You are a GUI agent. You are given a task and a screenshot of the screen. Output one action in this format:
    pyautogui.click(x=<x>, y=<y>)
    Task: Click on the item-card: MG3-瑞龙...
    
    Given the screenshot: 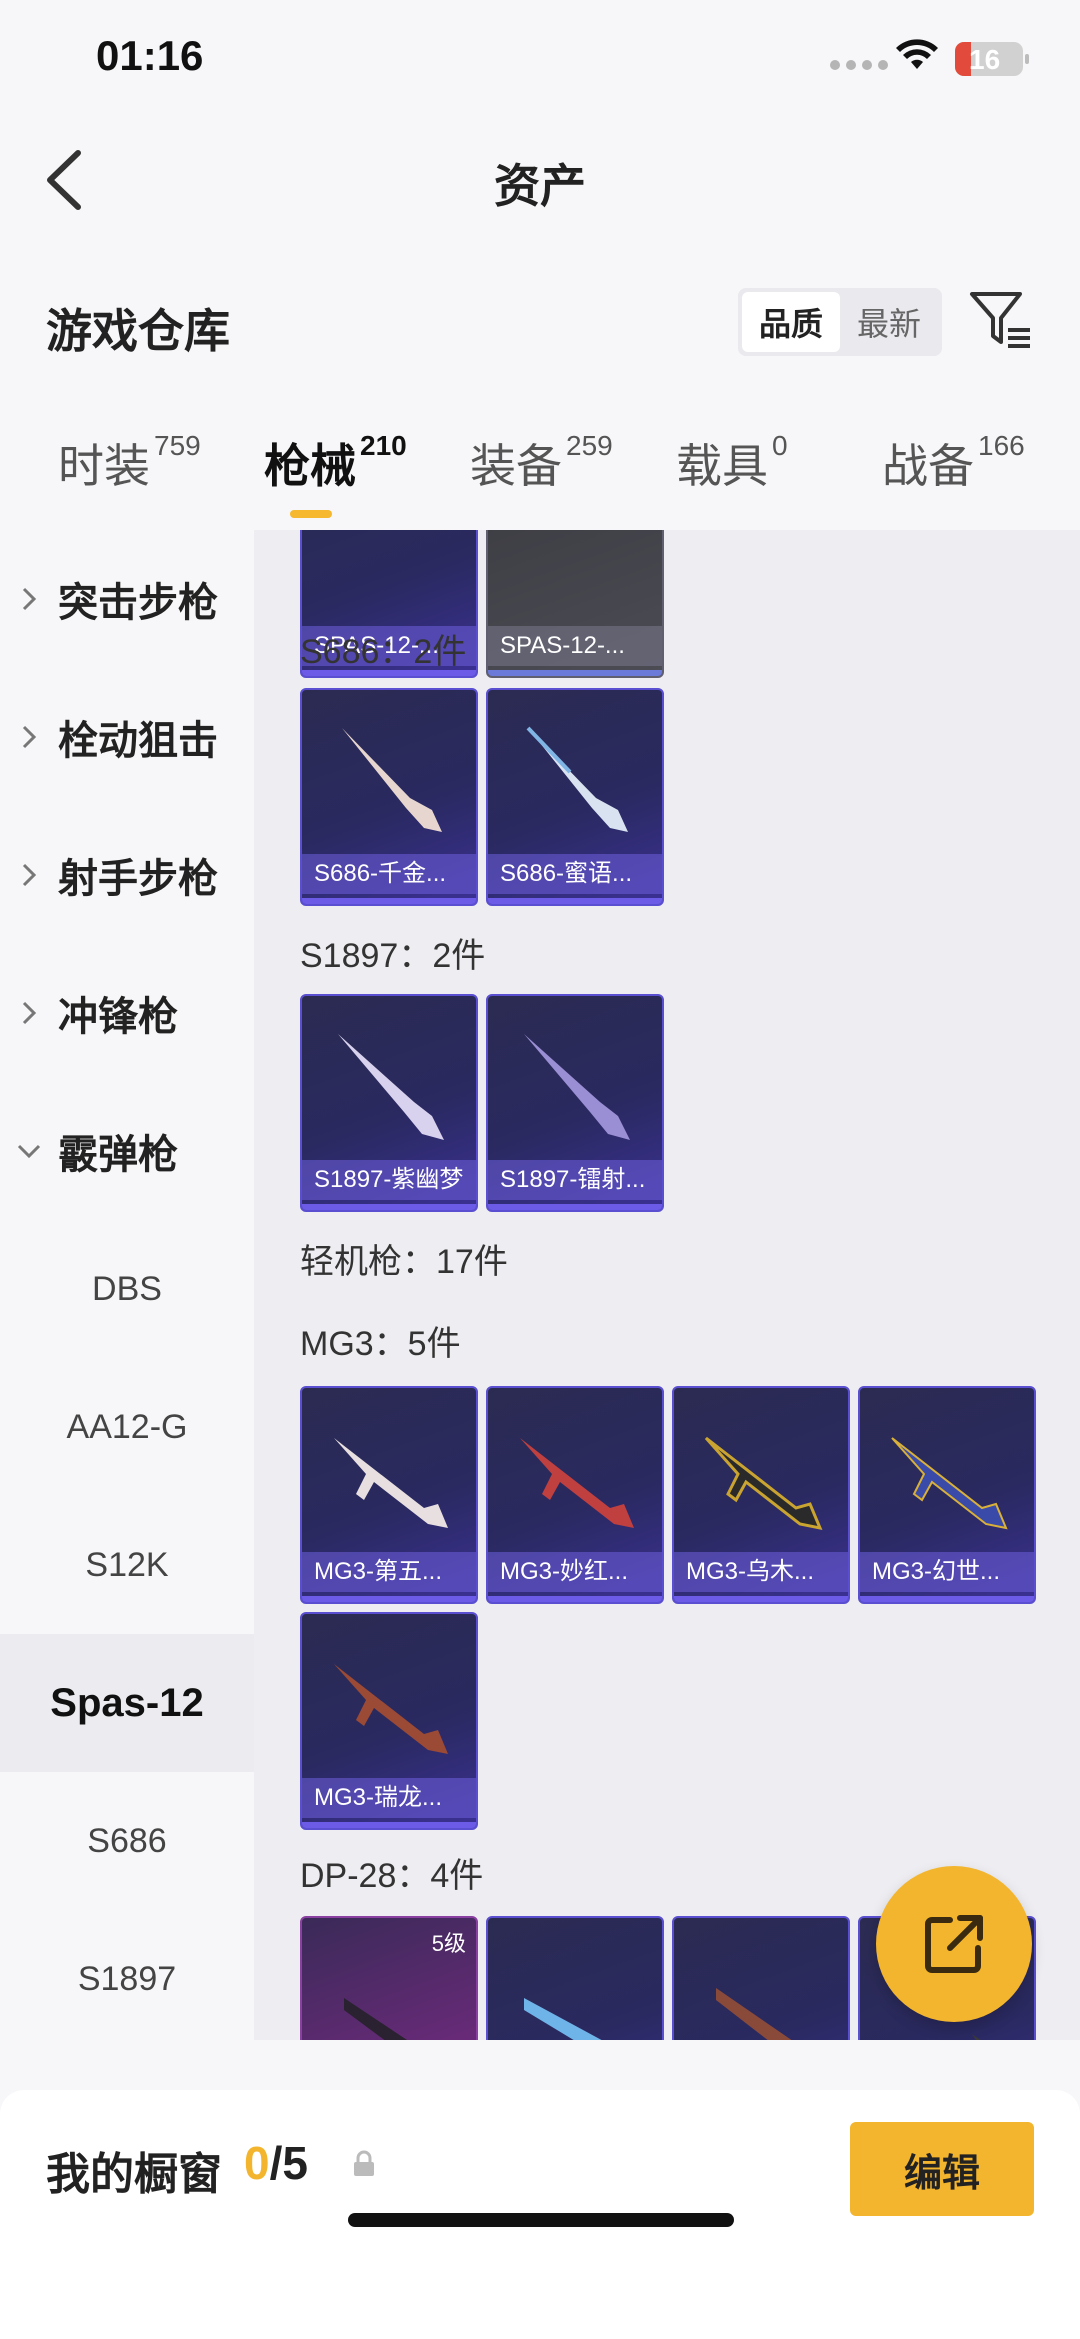 What is the action you would take?
    pyautogui.click(x=389, y=1721)
    